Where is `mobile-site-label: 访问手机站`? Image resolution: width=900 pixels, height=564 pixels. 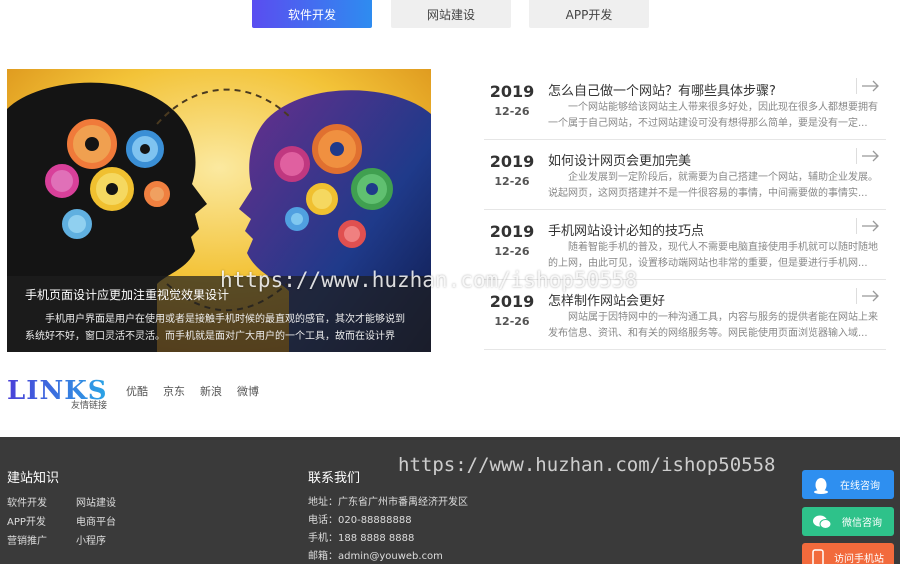
mobile-site-label: 访问手机站 is located at coordinates (859, 559).